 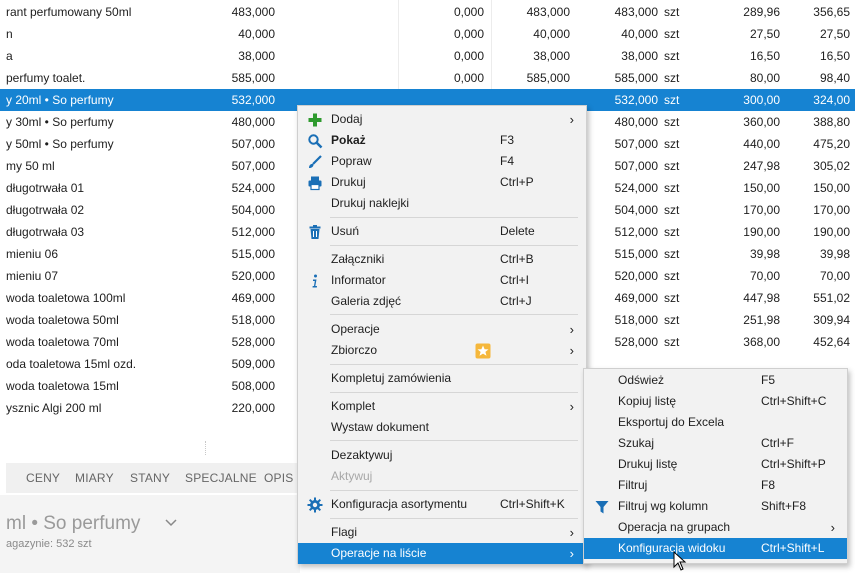 What do you see at coordinates (793, 464) in the screenshot?
I see `menu-item-shortcut: Ctrl+Shift+P` at bounding box center [793, 464].